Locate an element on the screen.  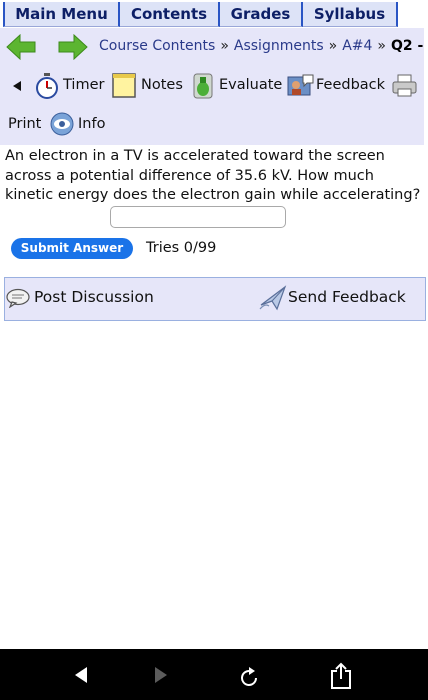
breadcrumb: Course Contents» Assignments» A#4» Q2 - is located at coordinates (261, 46).